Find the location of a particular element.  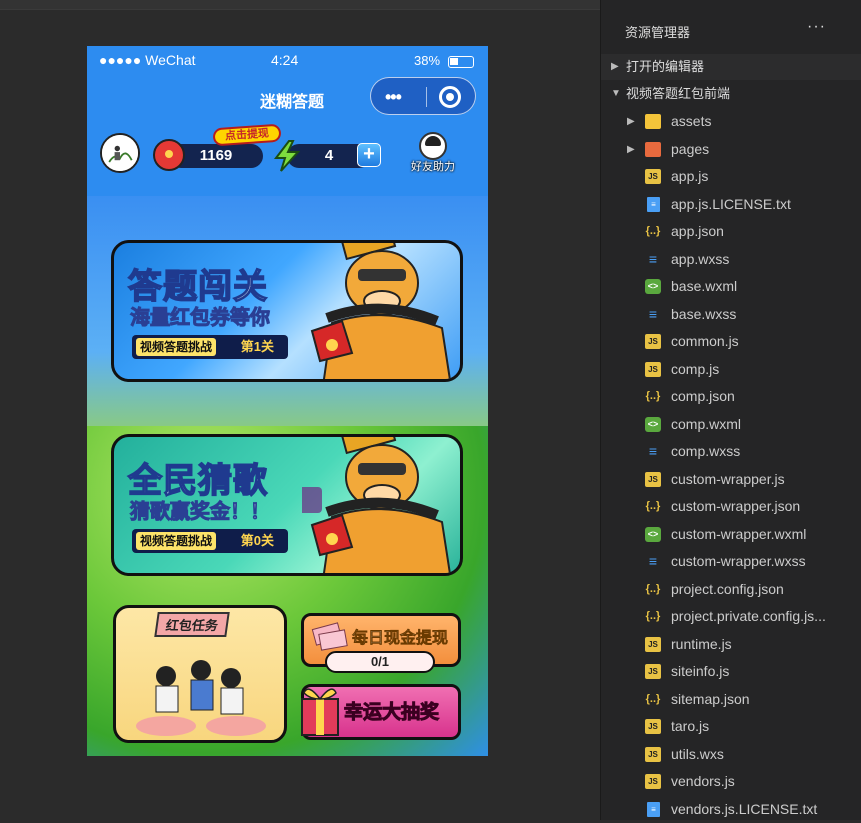

section-label: 视频答题红包前端 is located at coordinates (678, 93).